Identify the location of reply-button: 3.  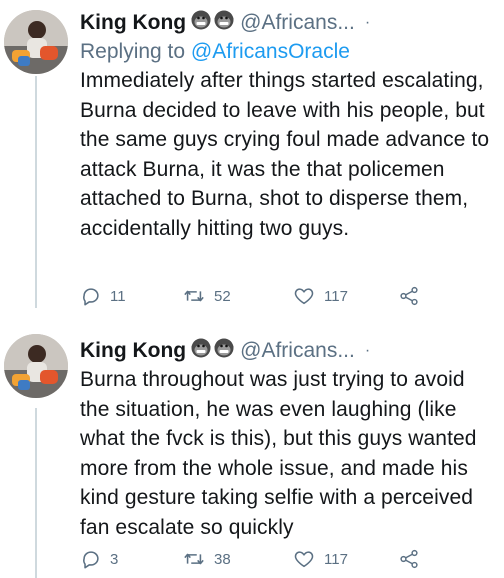
(99, 559).